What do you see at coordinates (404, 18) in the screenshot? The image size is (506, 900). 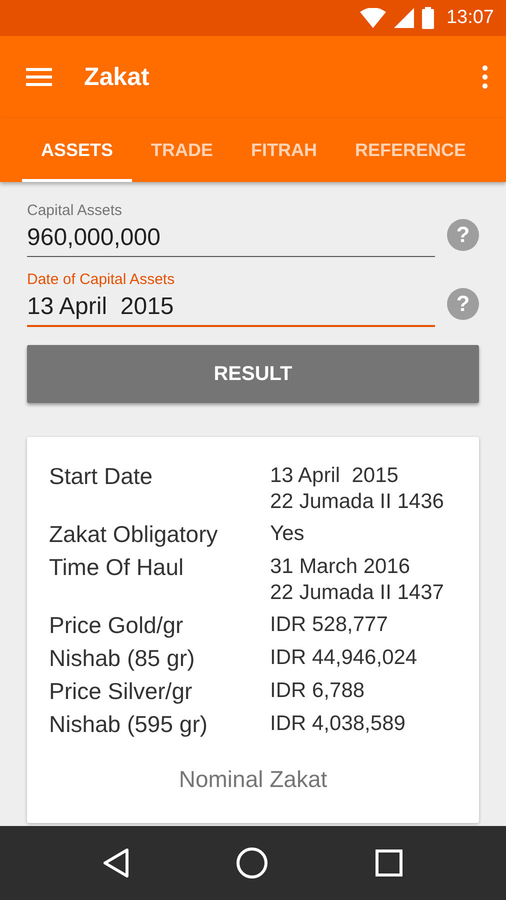 I see `signal-icon` at bounding box center [404, 18].